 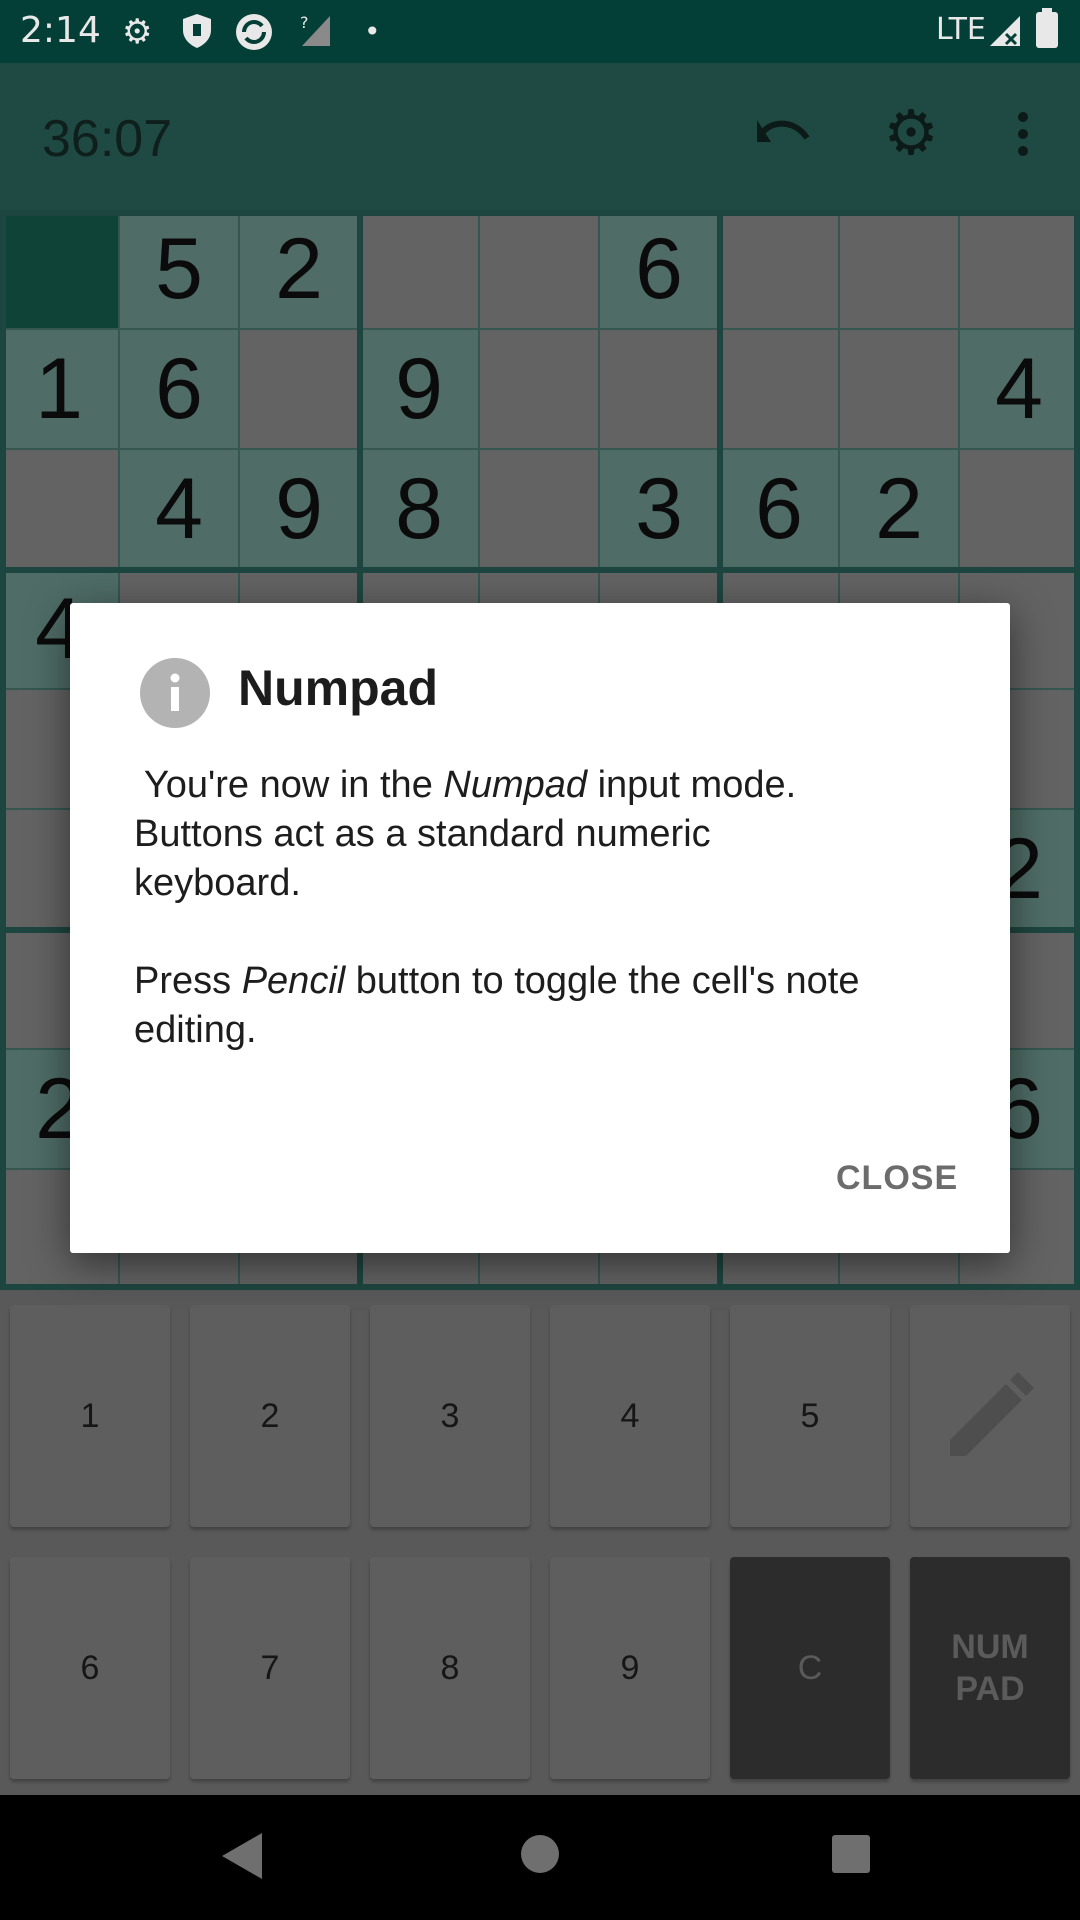 I want to click on board-cell: 5, so click(x=180, y=270).